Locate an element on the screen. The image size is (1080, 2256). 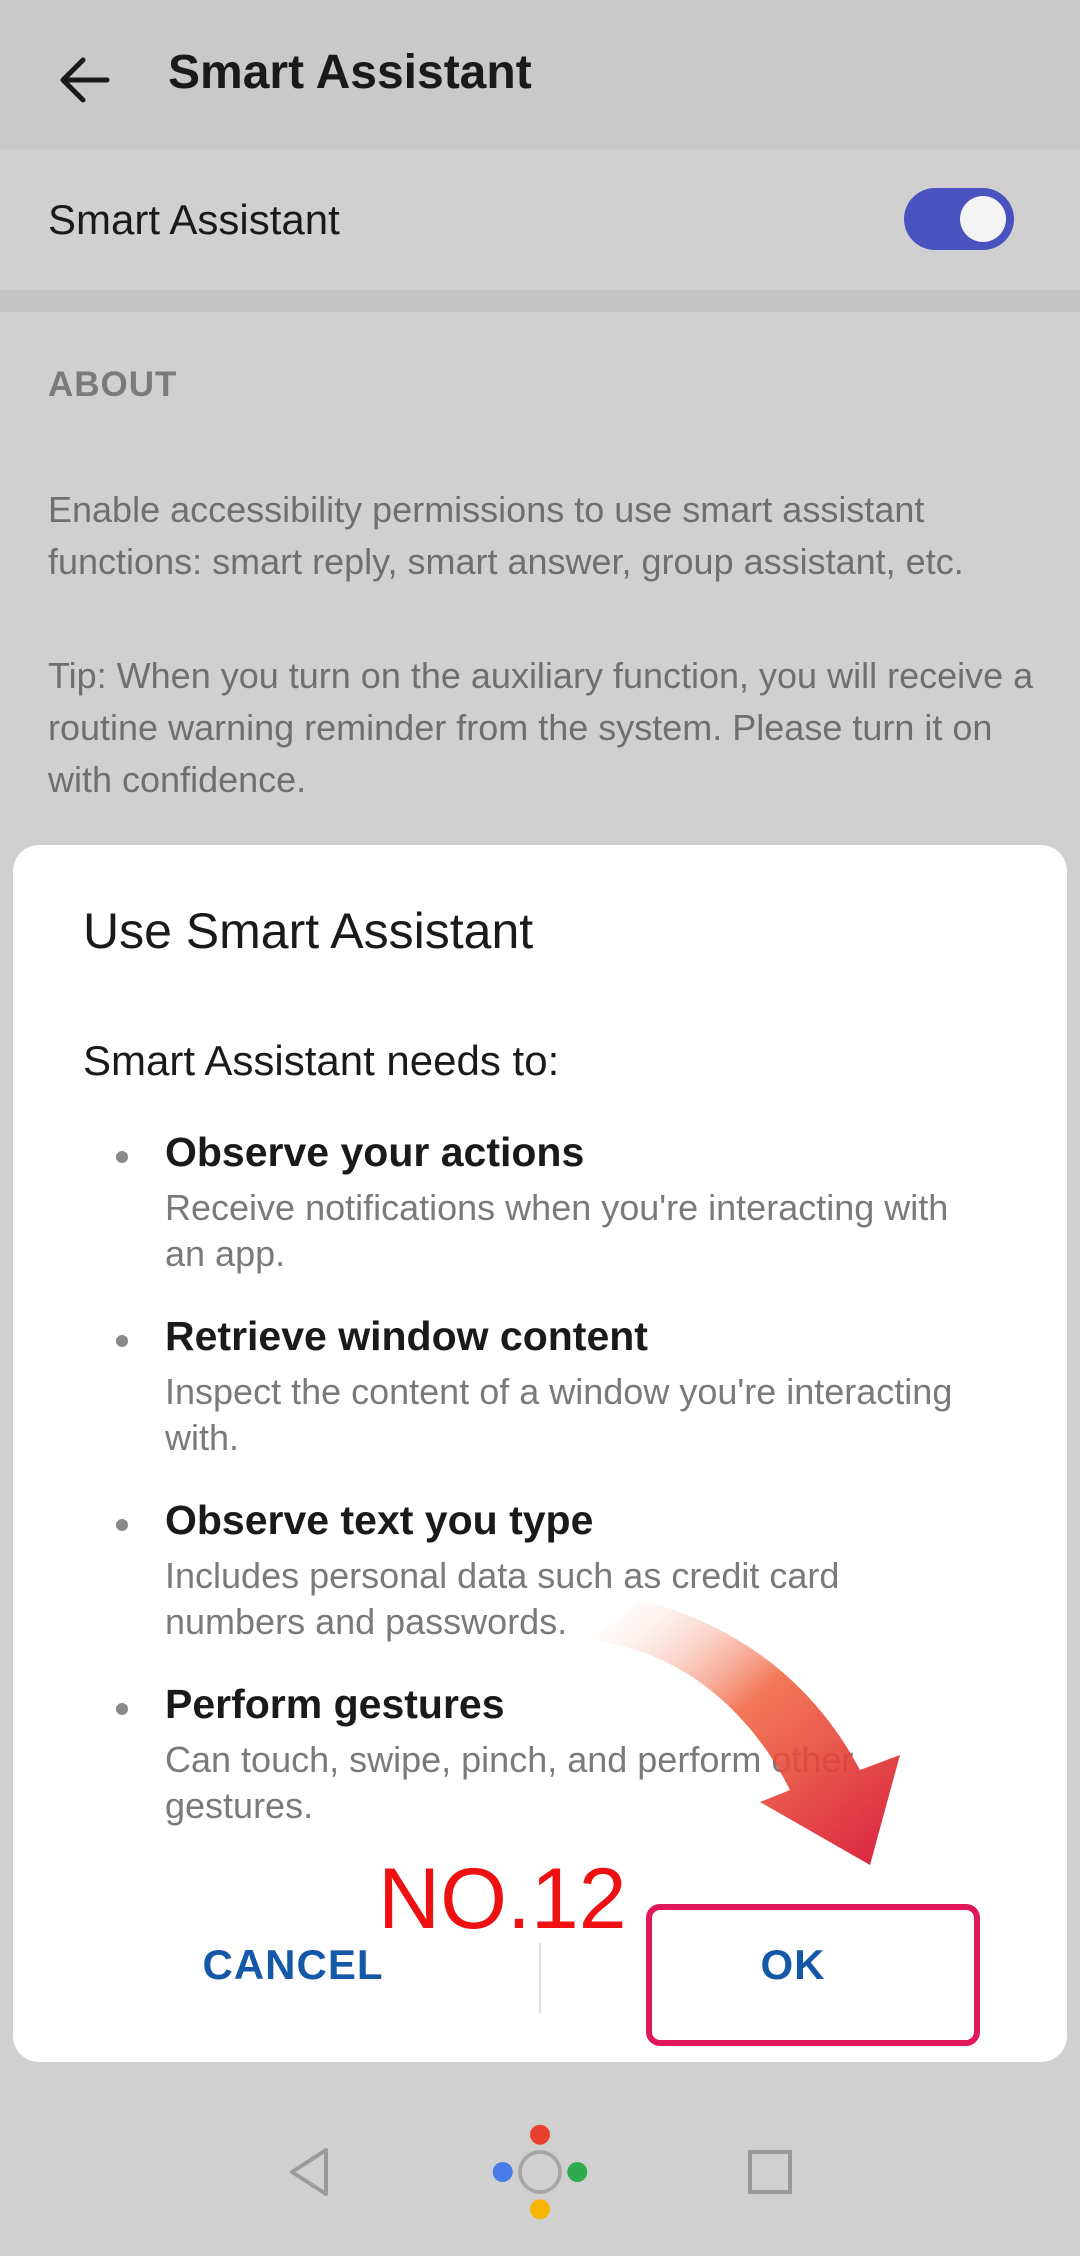
ok-highlight-box is located at coordinates (813, 1975).